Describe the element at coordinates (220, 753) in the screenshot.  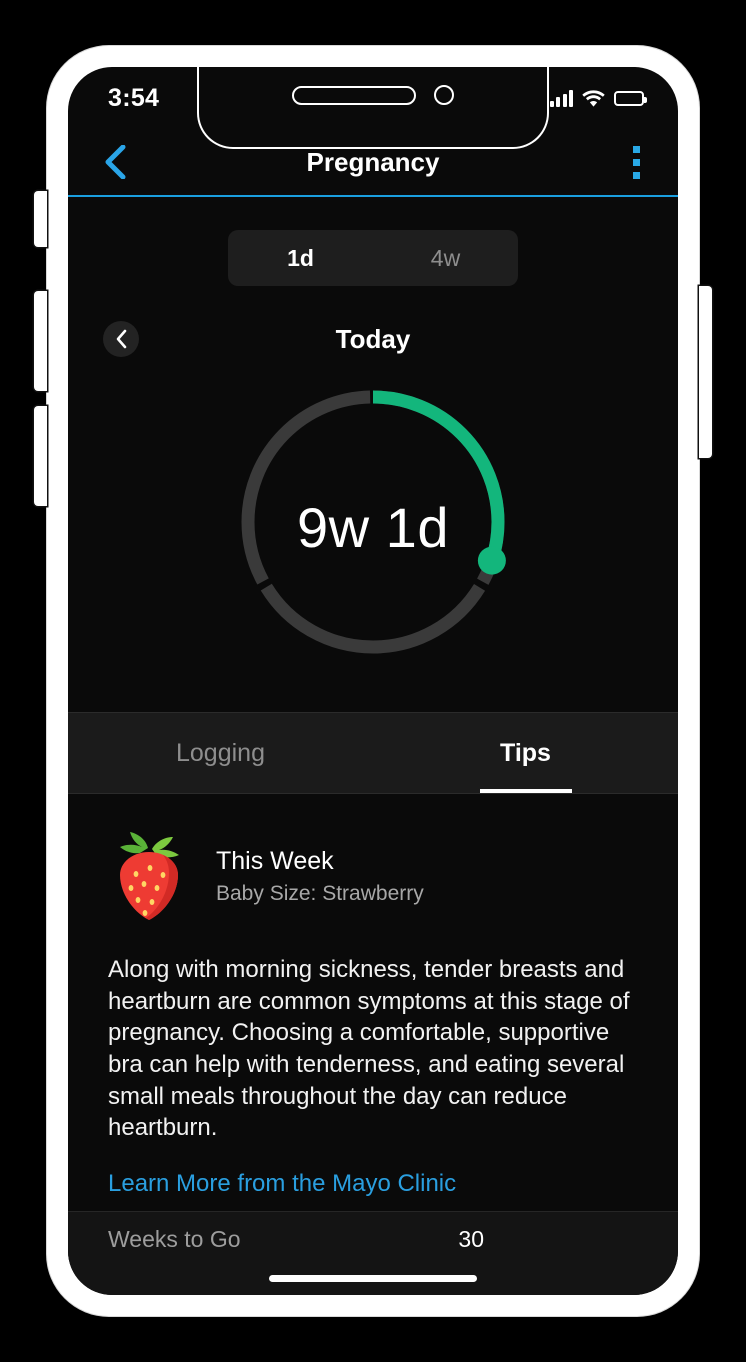
I see `tab-logging: Logging` at that location.